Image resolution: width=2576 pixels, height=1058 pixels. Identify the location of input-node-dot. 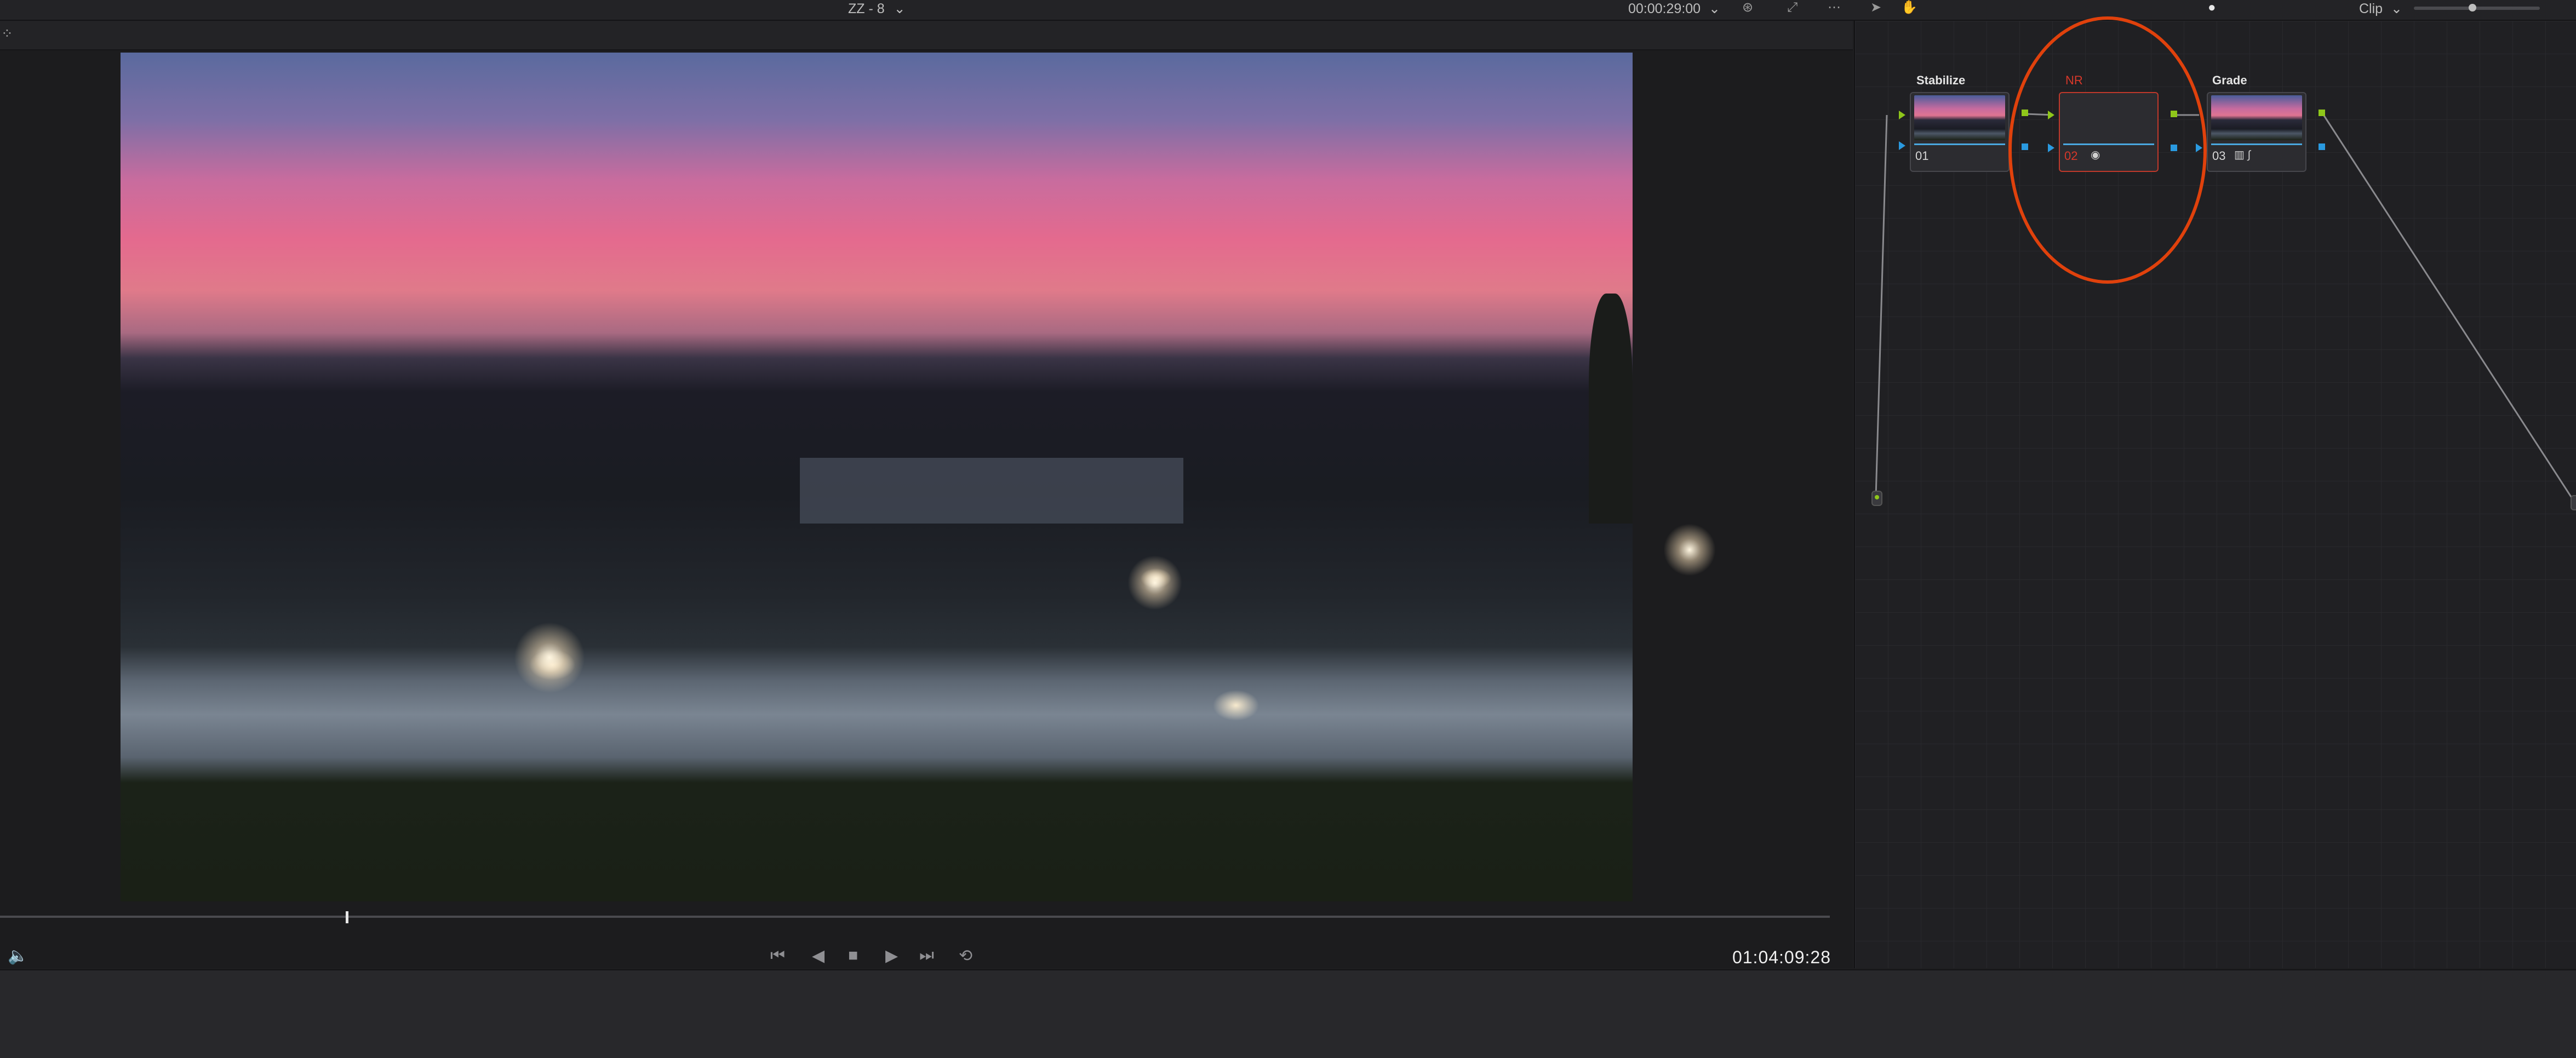
(1876, 498).